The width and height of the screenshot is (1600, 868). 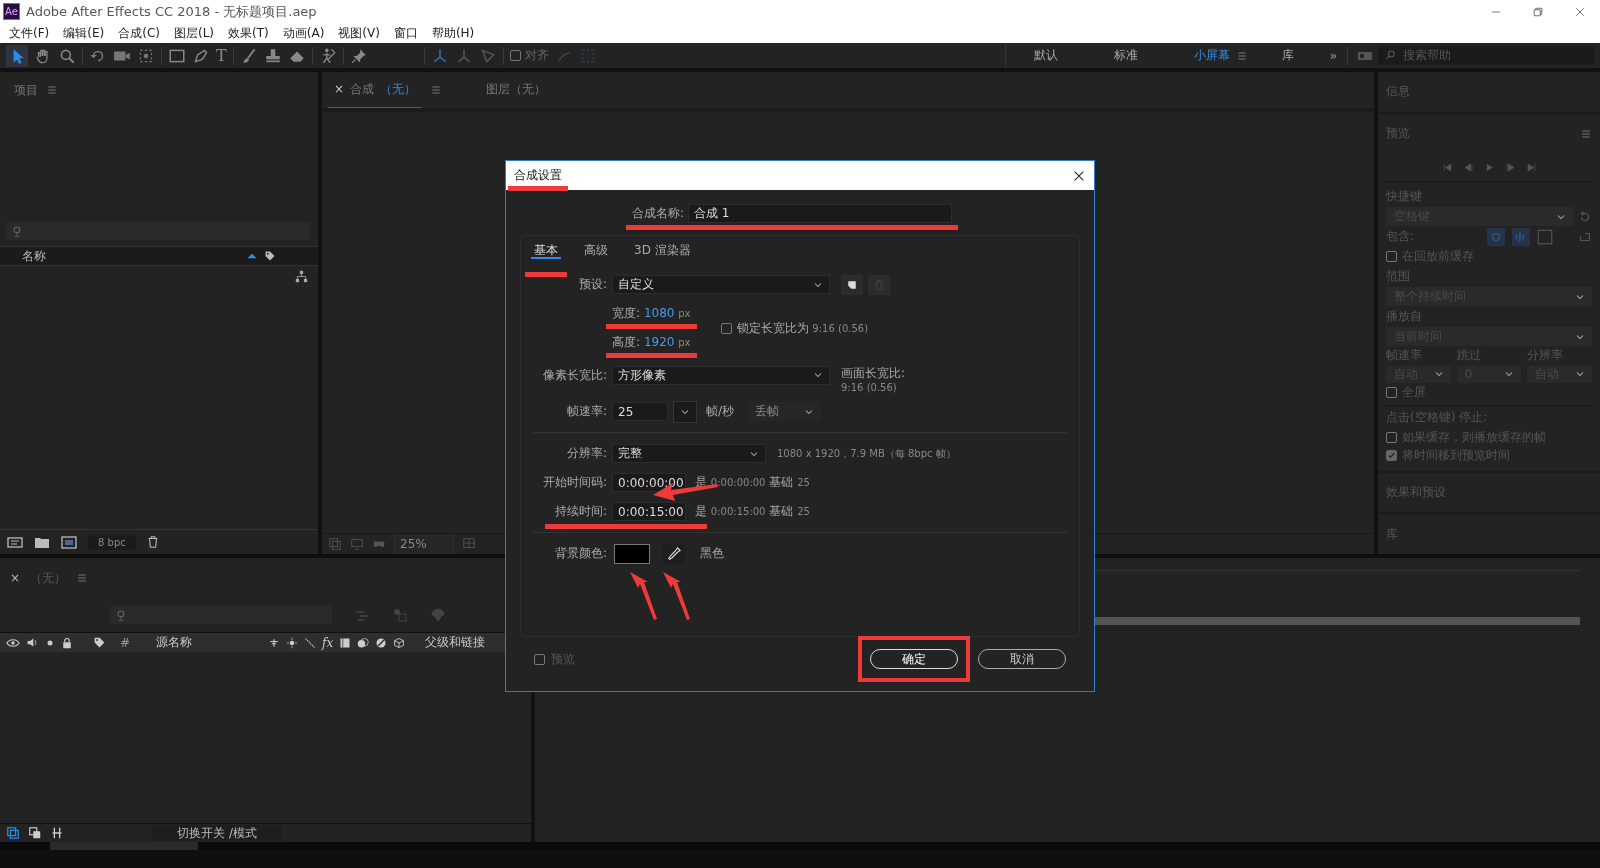 I want to click on app-logo: Ae, so click(x=11, y=11).